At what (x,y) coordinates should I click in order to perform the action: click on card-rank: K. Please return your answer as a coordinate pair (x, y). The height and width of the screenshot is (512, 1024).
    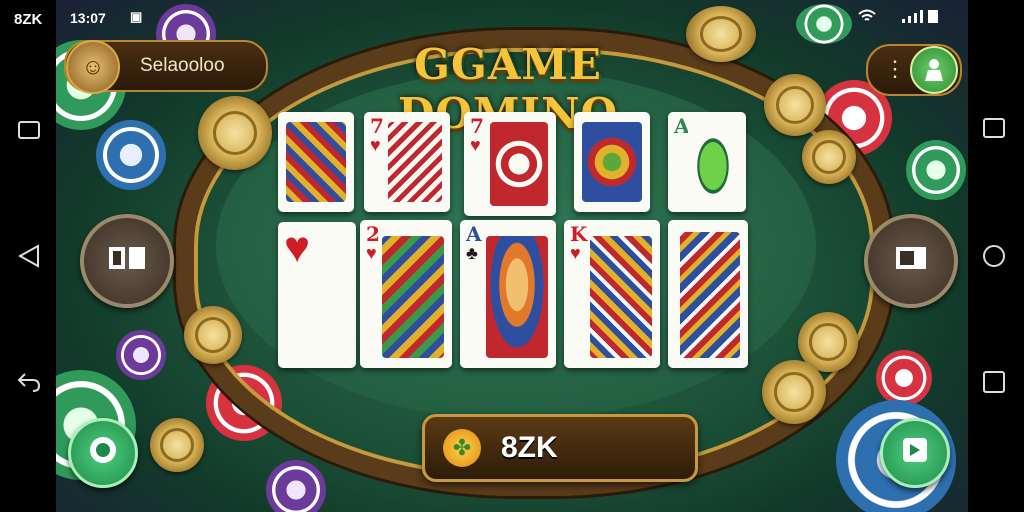
    Looking at the image, I should click on (579, 234).